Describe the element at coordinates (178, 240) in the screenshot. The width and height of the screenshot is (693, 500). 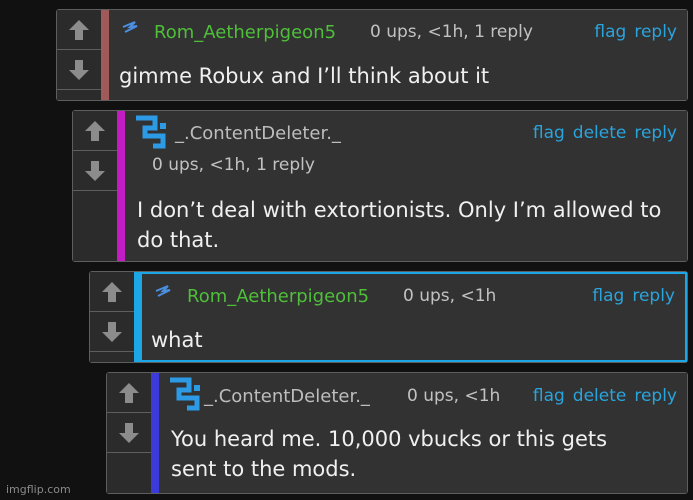
I see `comment-text-line-2: do that.` at that location.